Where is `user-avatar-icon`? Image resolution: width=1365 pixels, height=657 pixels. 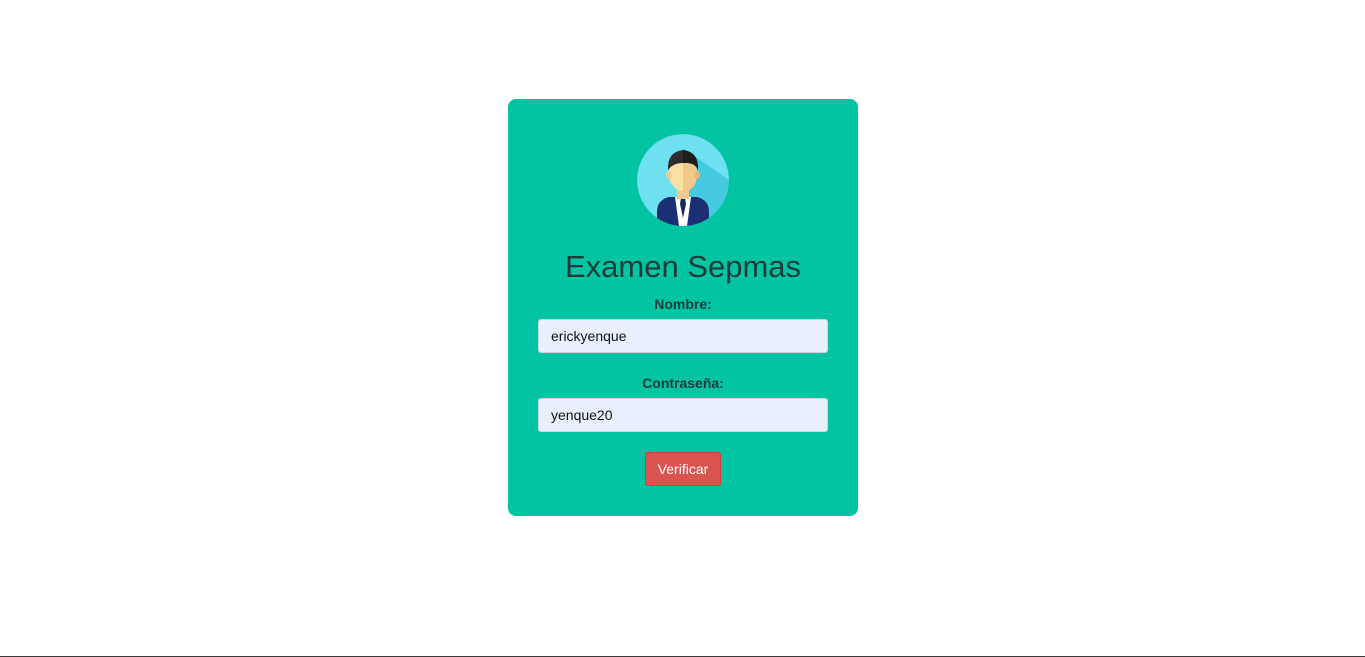 user-avatar-icon is located at coordinates (683, 180).